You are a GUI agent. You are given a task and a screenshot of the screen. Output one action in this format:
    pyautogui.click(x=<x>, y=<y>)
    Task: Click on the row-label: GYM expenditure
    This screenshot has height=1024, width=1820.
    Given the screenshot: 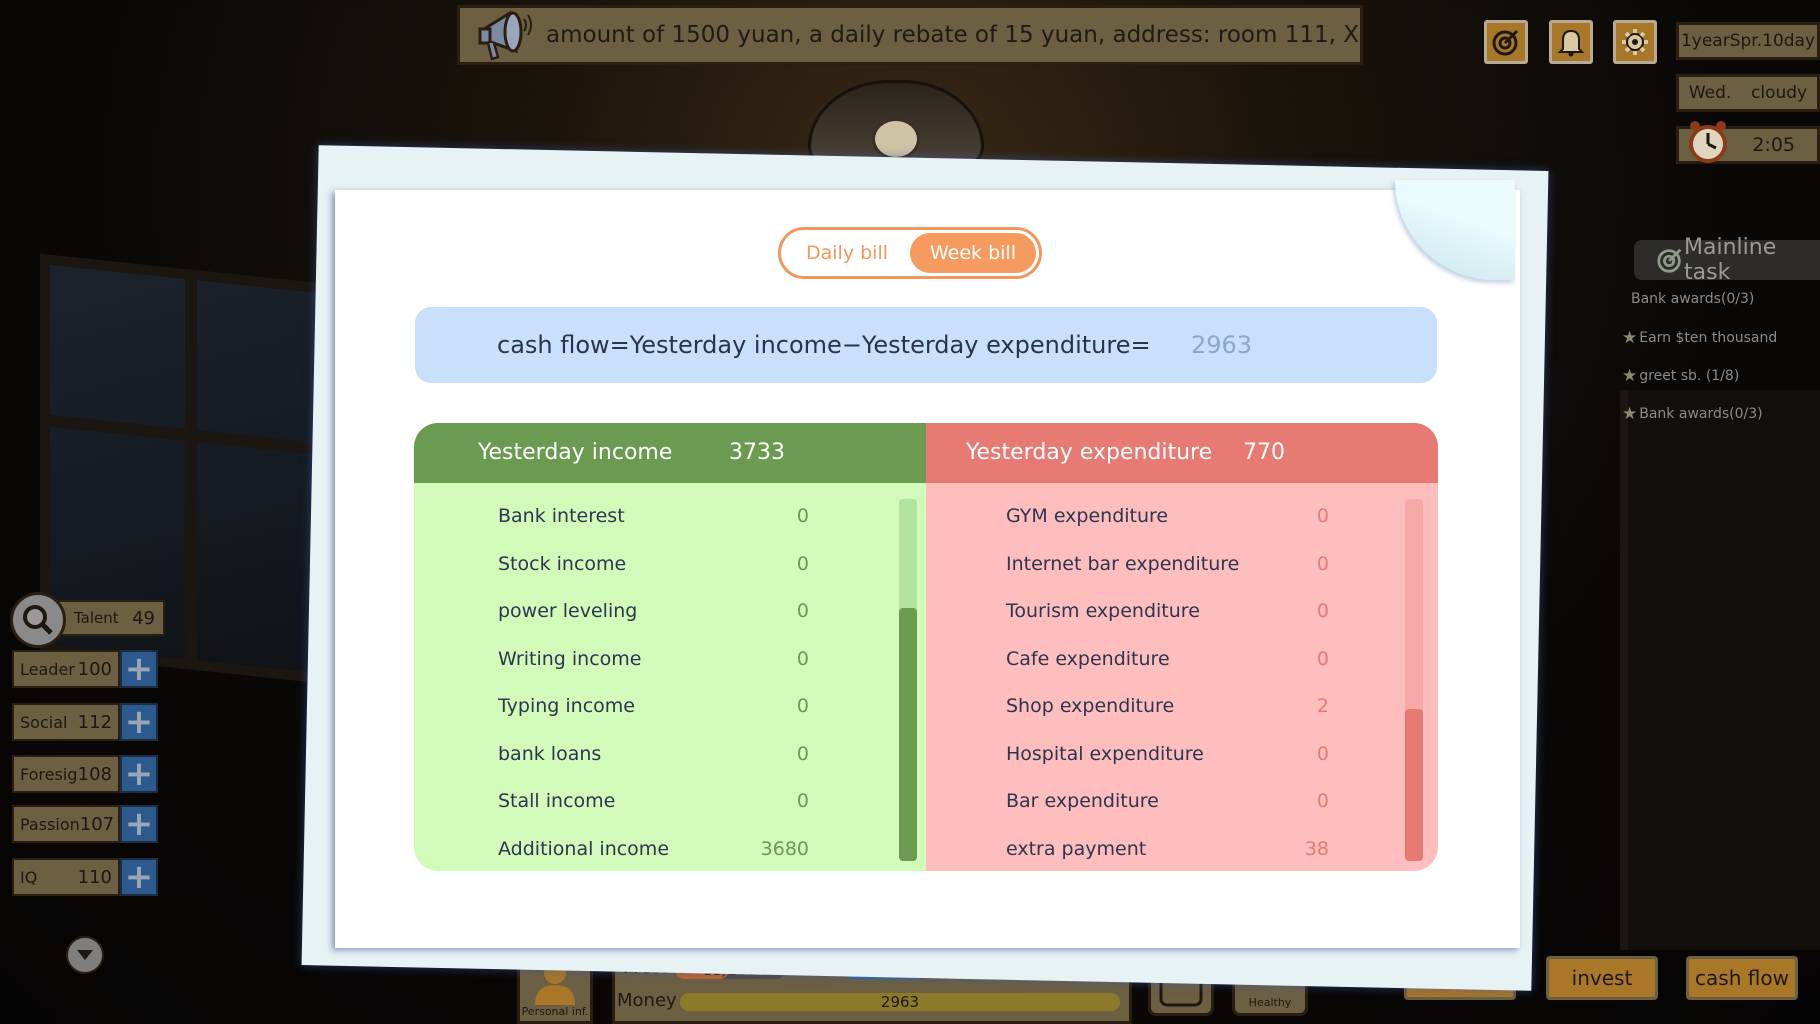 What is the action you would take?
    pyautogui.click(x=1087, y=516)
    